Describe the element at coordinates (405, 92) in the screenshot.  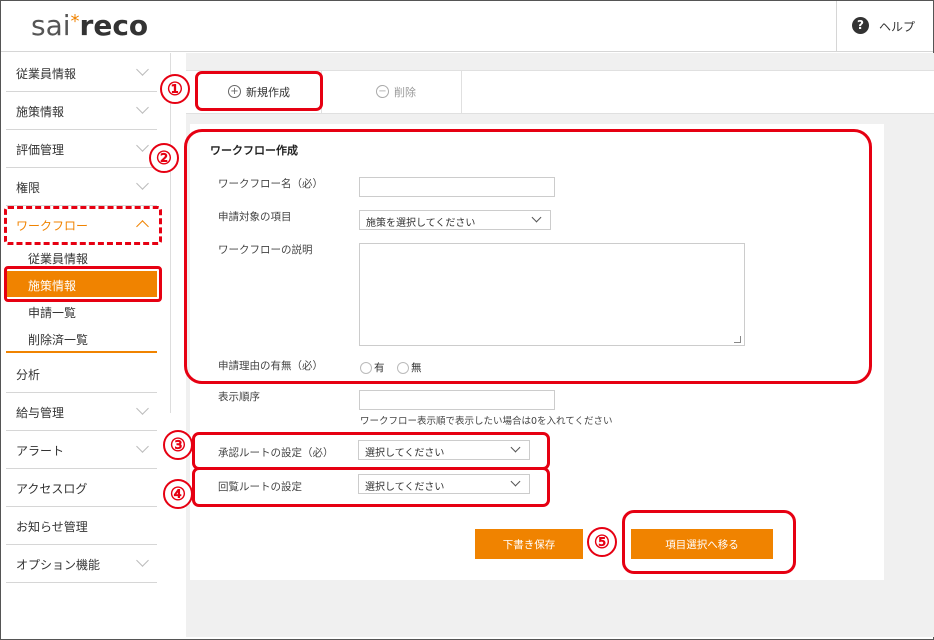
I see `delete-button-label: 削除` at that location.